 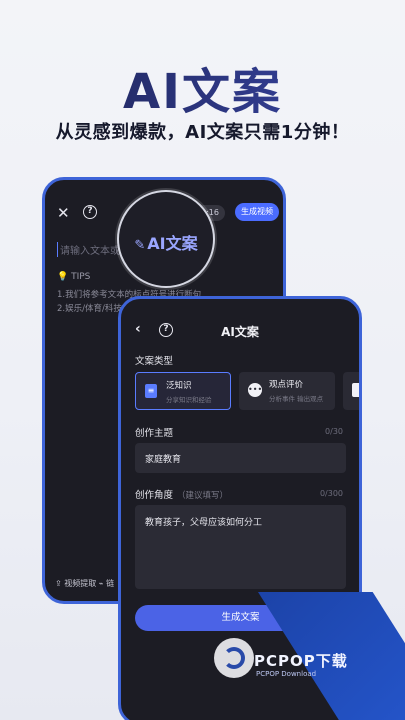 What do you see at coordinates (202, 87) in the screenshot?
I see `hero-title: AI文案` at bounding box center [202, 87].